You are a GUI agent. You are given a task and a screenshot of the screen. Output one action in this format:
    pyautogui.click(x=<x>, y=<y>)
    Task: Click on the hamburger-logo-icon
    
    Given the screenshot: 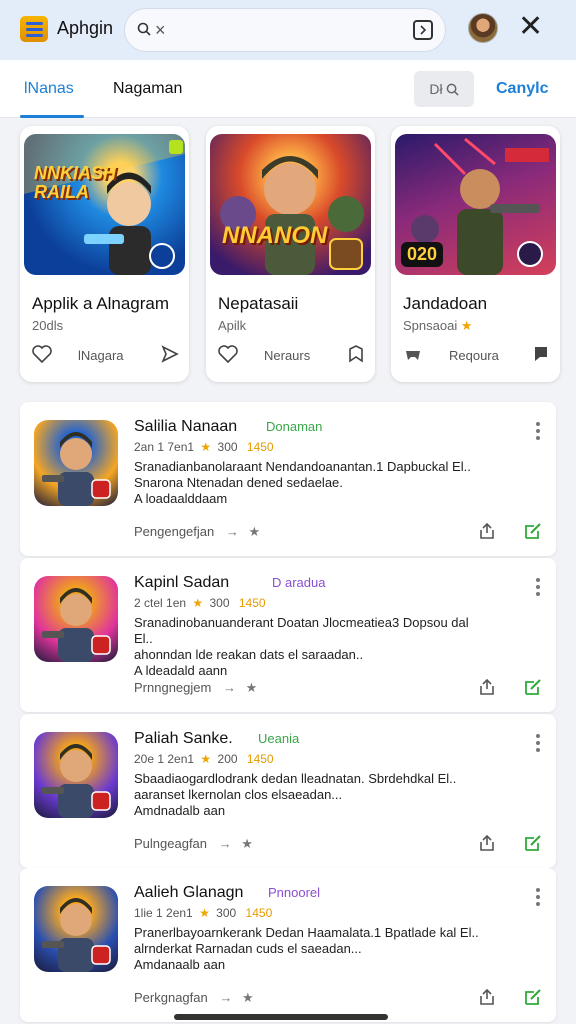 What is the action you would take?
    pyautogui.click(x=34, y=29)
    